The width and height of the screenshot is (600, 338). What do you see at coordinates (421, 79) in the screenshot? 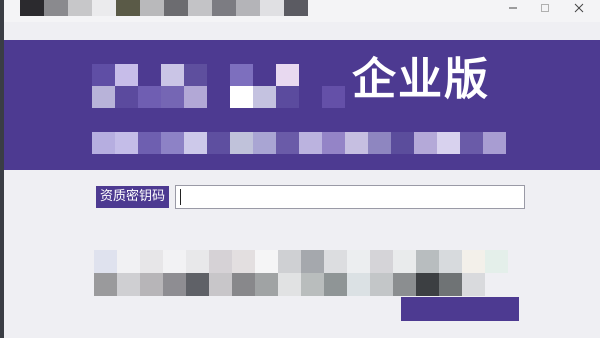
I see `edition-title: 企业版` at bounding box center [421, 79].